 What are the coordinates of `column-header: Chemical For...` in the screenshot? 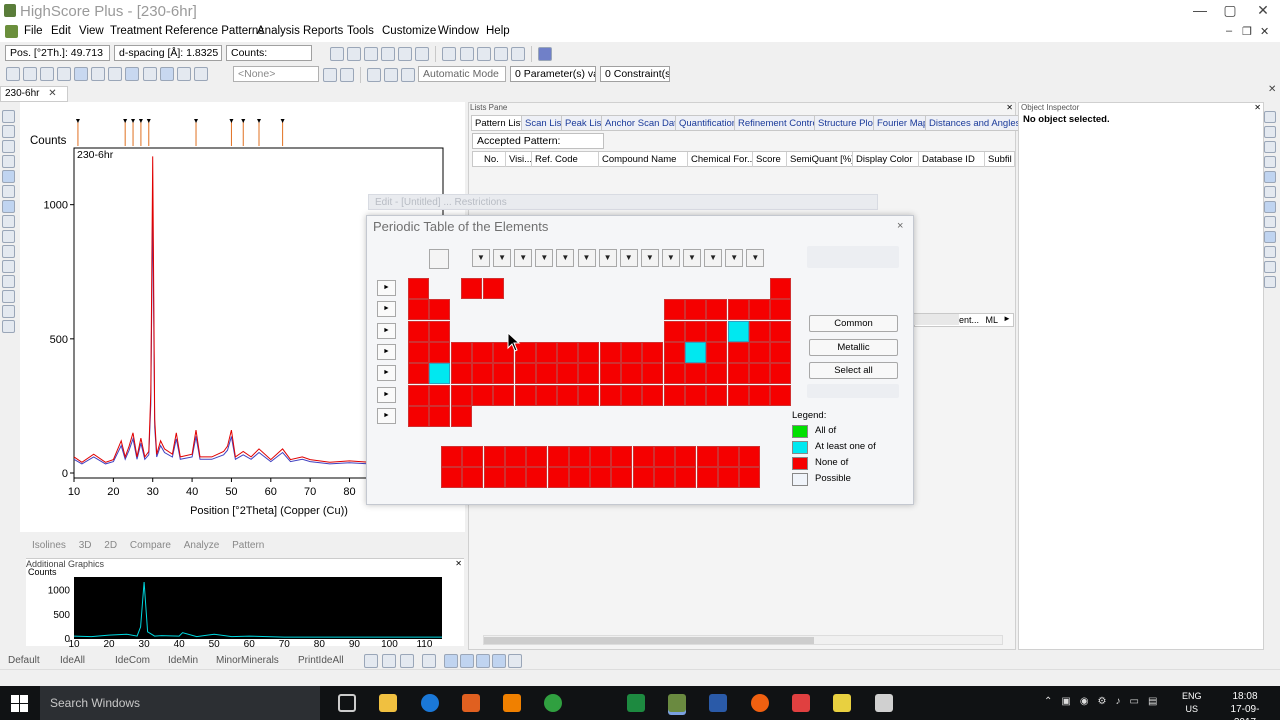 It's located at (720, 159).